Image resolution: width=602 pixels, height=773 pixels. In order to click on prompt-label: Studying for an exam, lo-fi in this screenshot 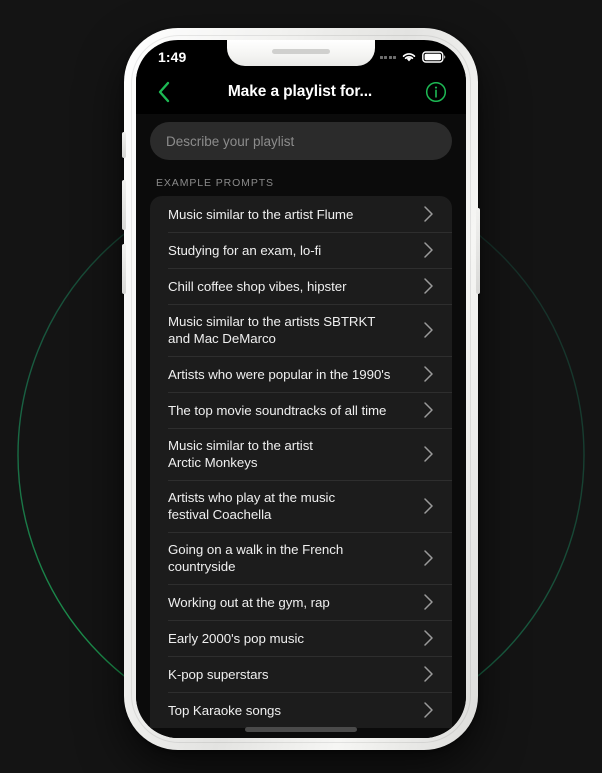, I will do `click(245, 250)`.